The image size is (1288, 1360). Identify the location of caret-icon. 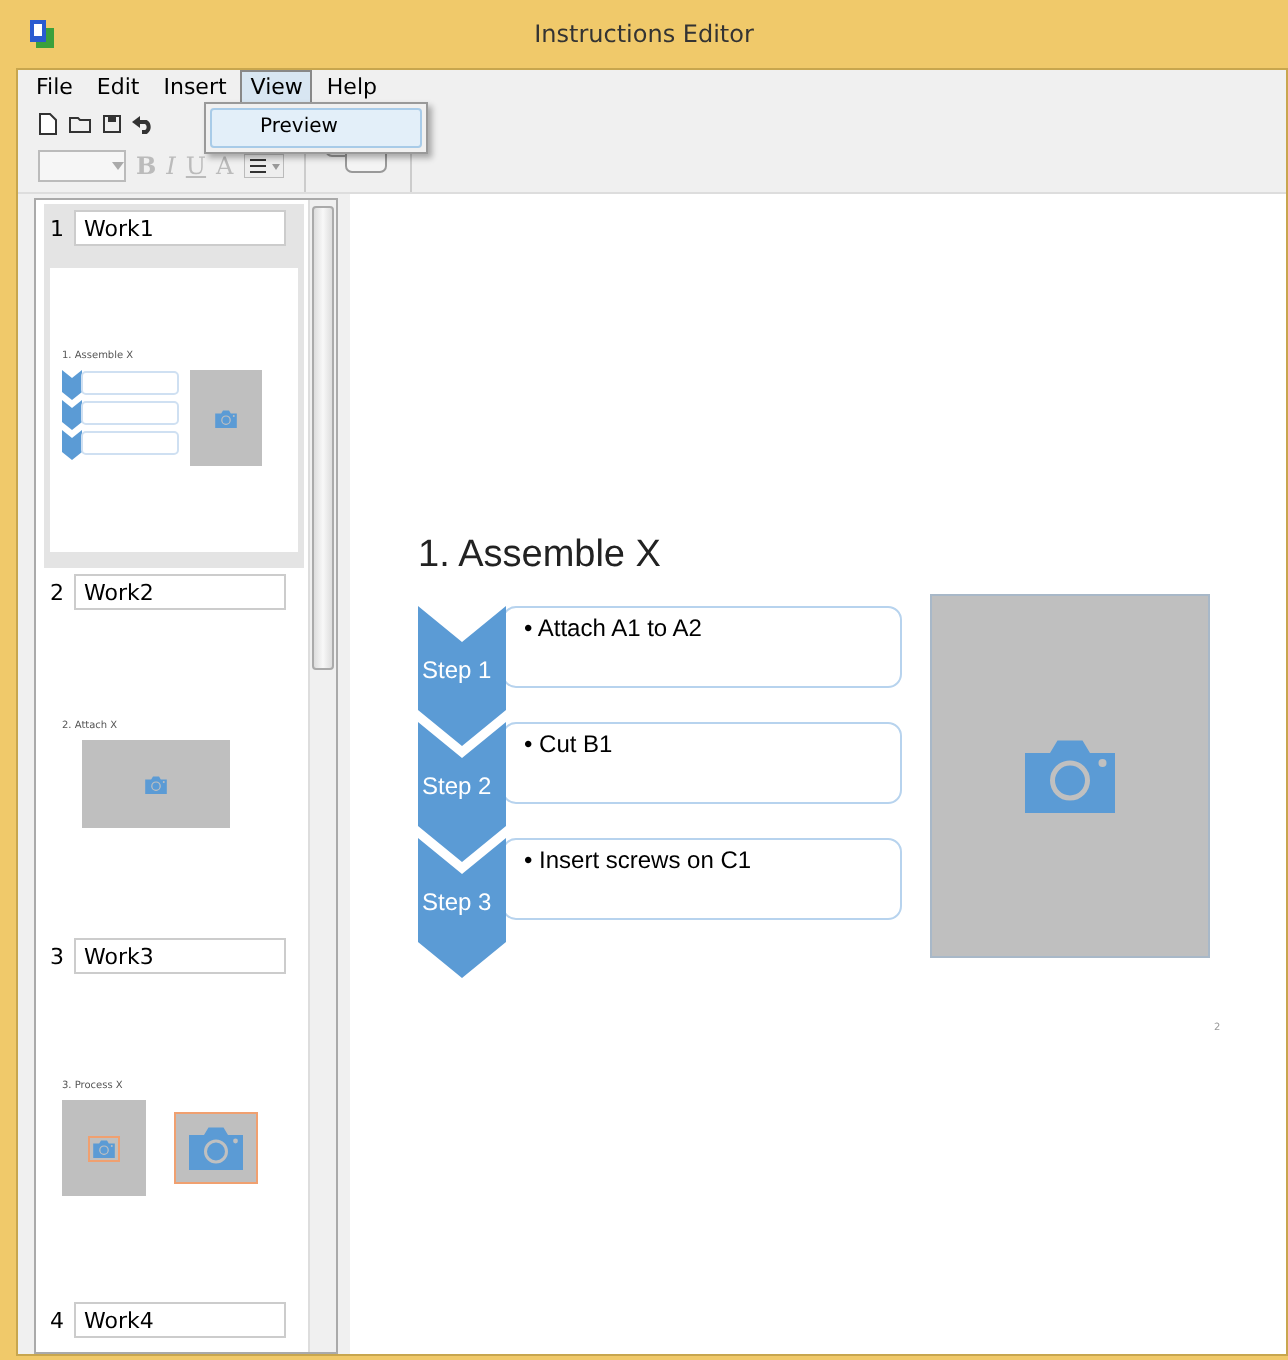
(118, 165).